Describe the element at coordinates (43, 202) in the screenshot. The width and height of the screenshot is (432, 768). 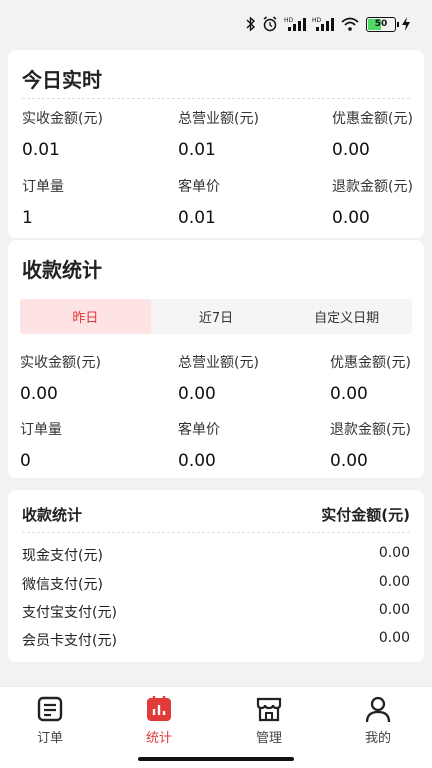
I see `today-order-count: 订单量 1` at that location.